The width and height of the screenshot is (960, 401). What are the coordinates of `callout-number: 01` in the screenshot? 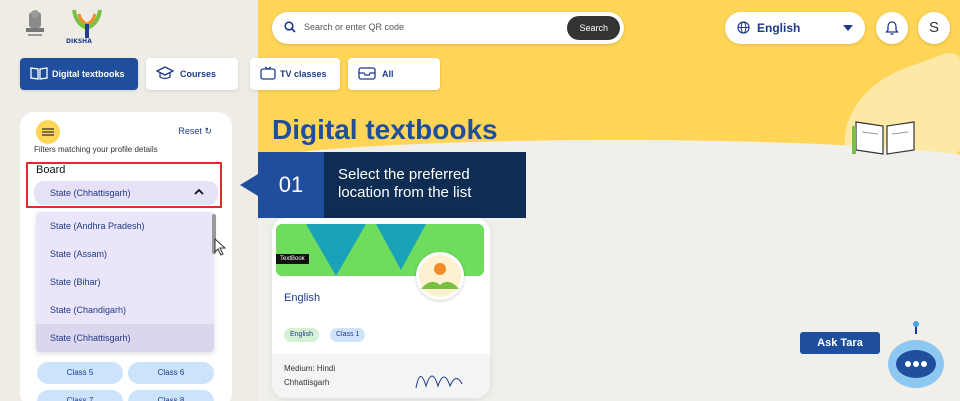 It's located at (291, 185).